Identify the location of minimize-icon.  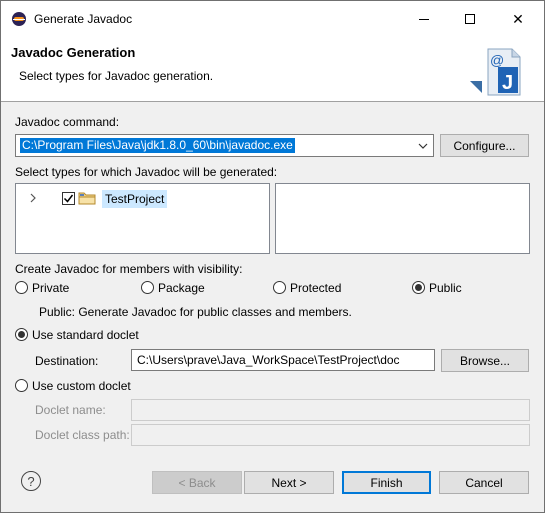
(424, 19).